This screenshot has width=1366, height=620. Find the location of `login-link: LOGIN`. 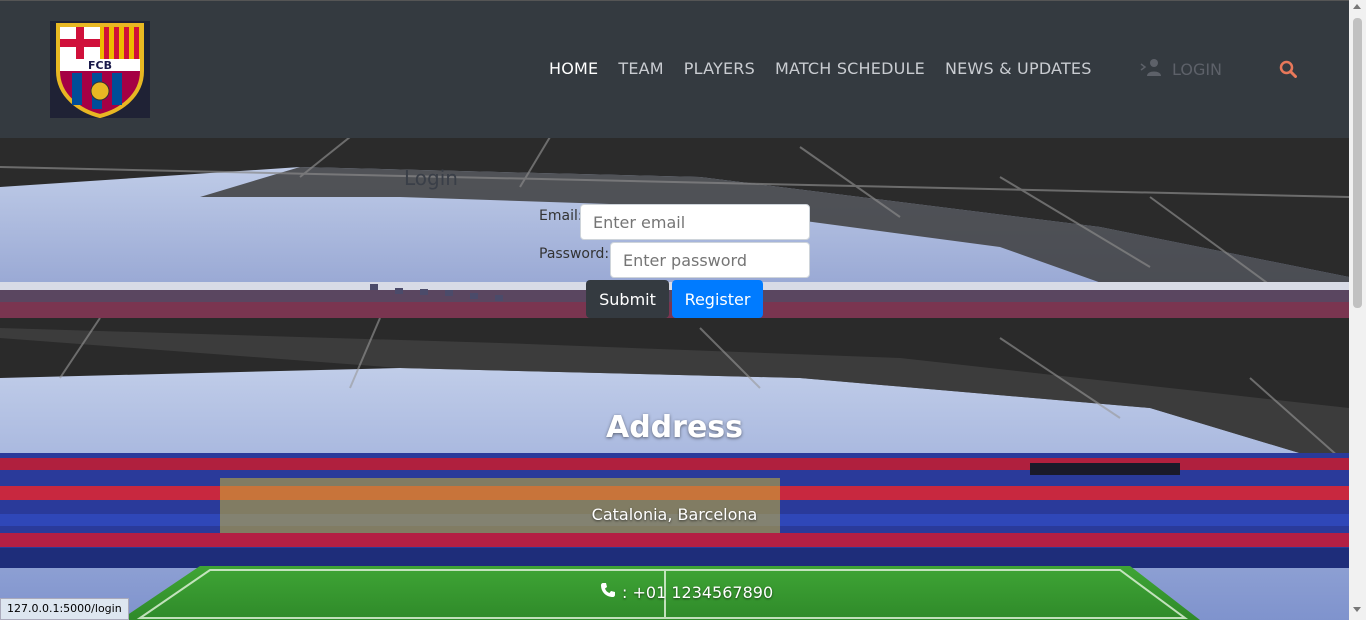

login-link: LOGIN is located at coordinates (1181, 70).